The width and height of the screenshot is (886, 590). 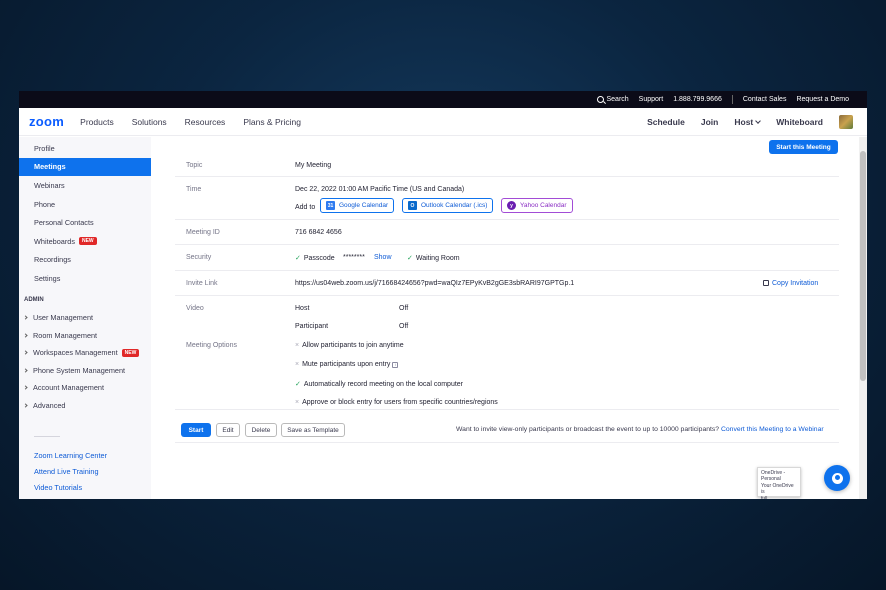 I want to click on sidebar-group-user-management: User Management, so click(x=85, y=318).